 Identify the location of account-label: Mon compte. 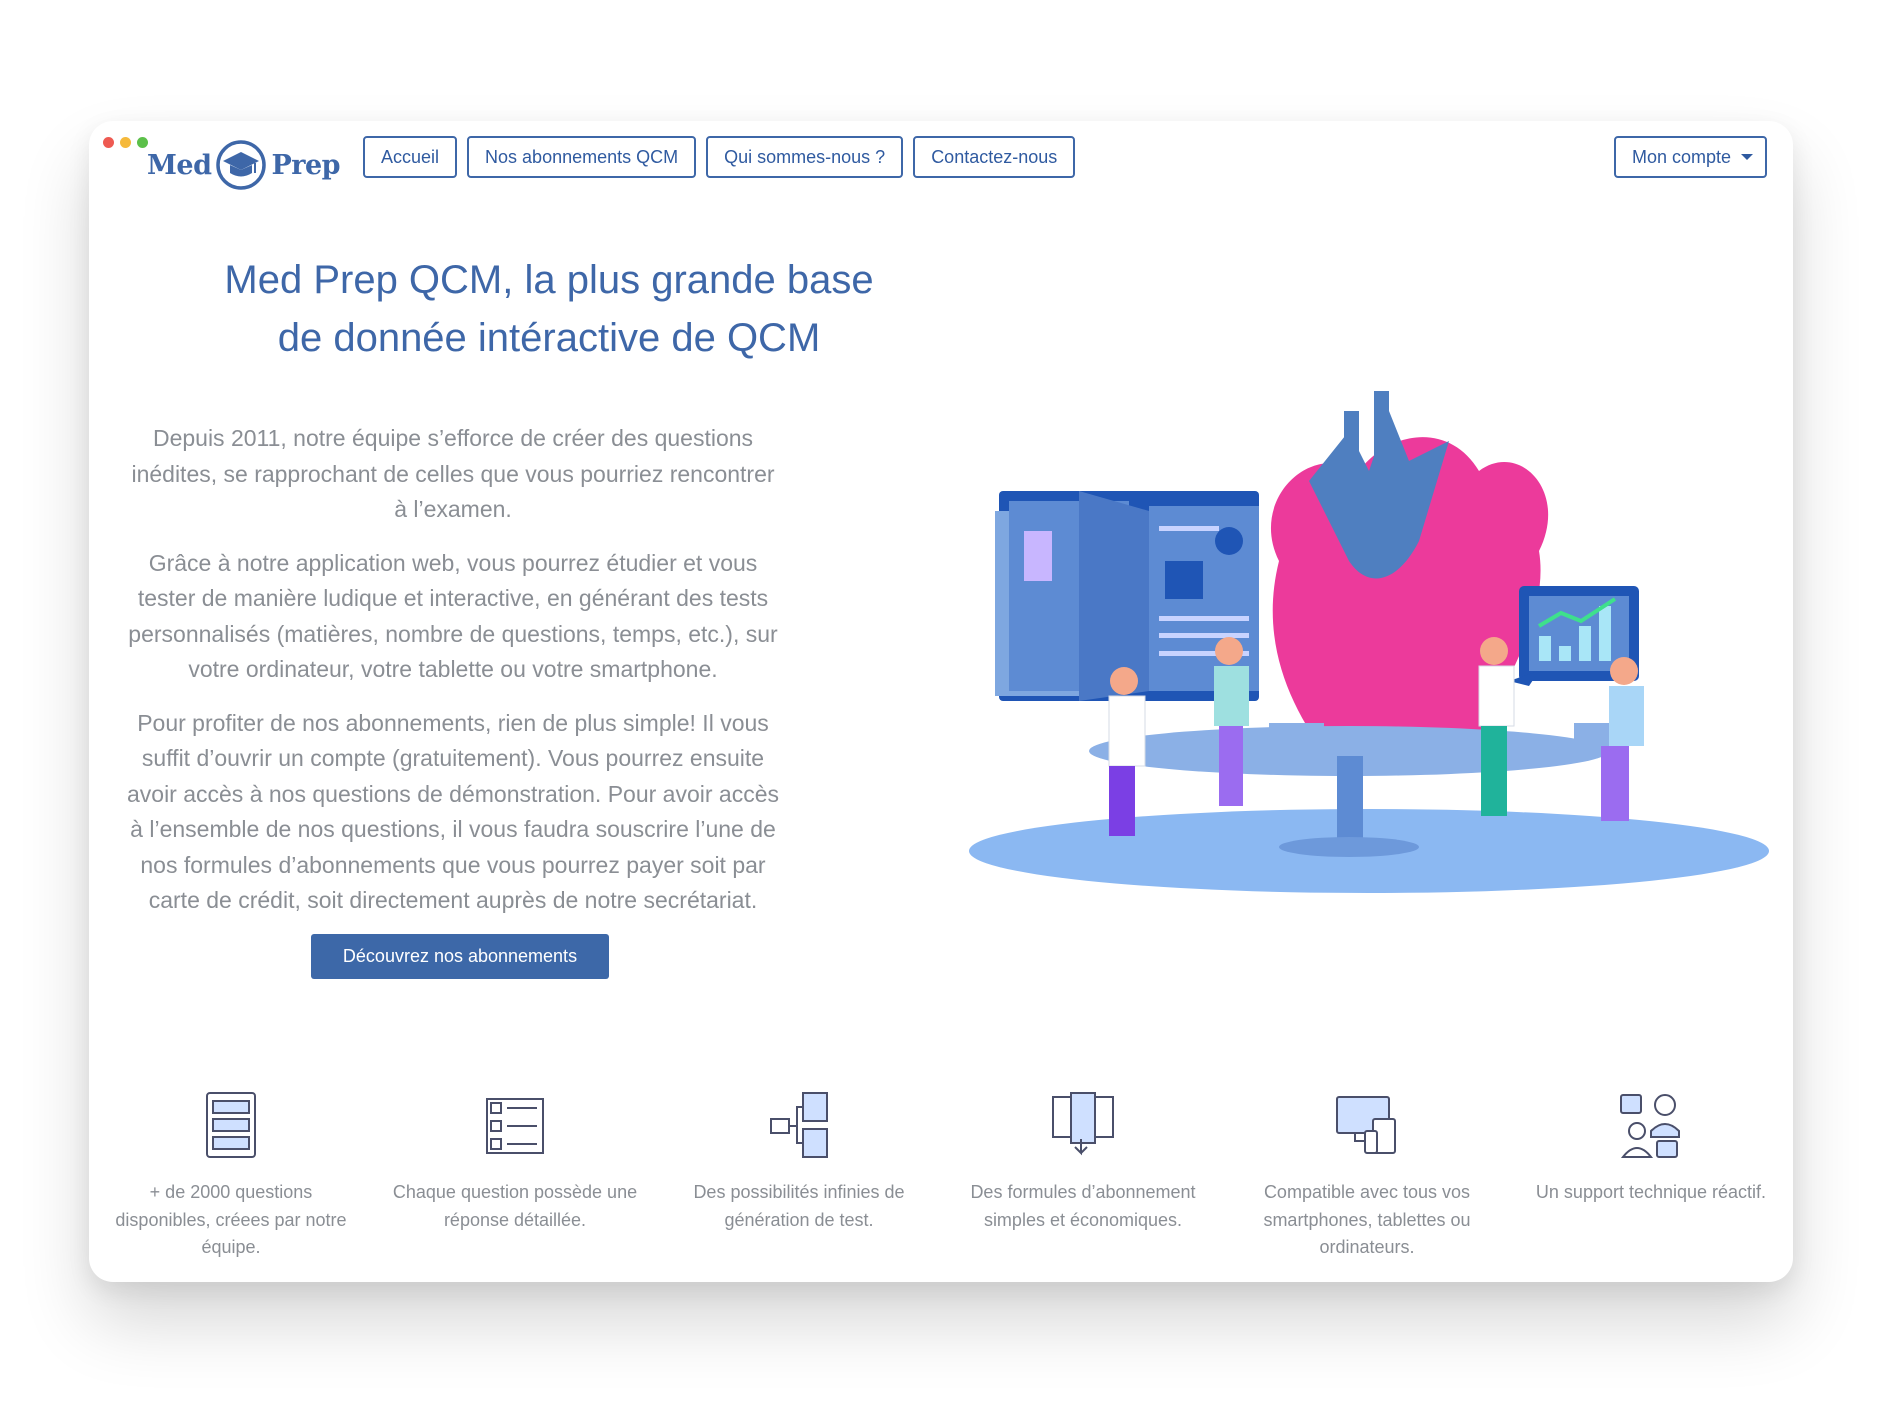
(1681, 157).